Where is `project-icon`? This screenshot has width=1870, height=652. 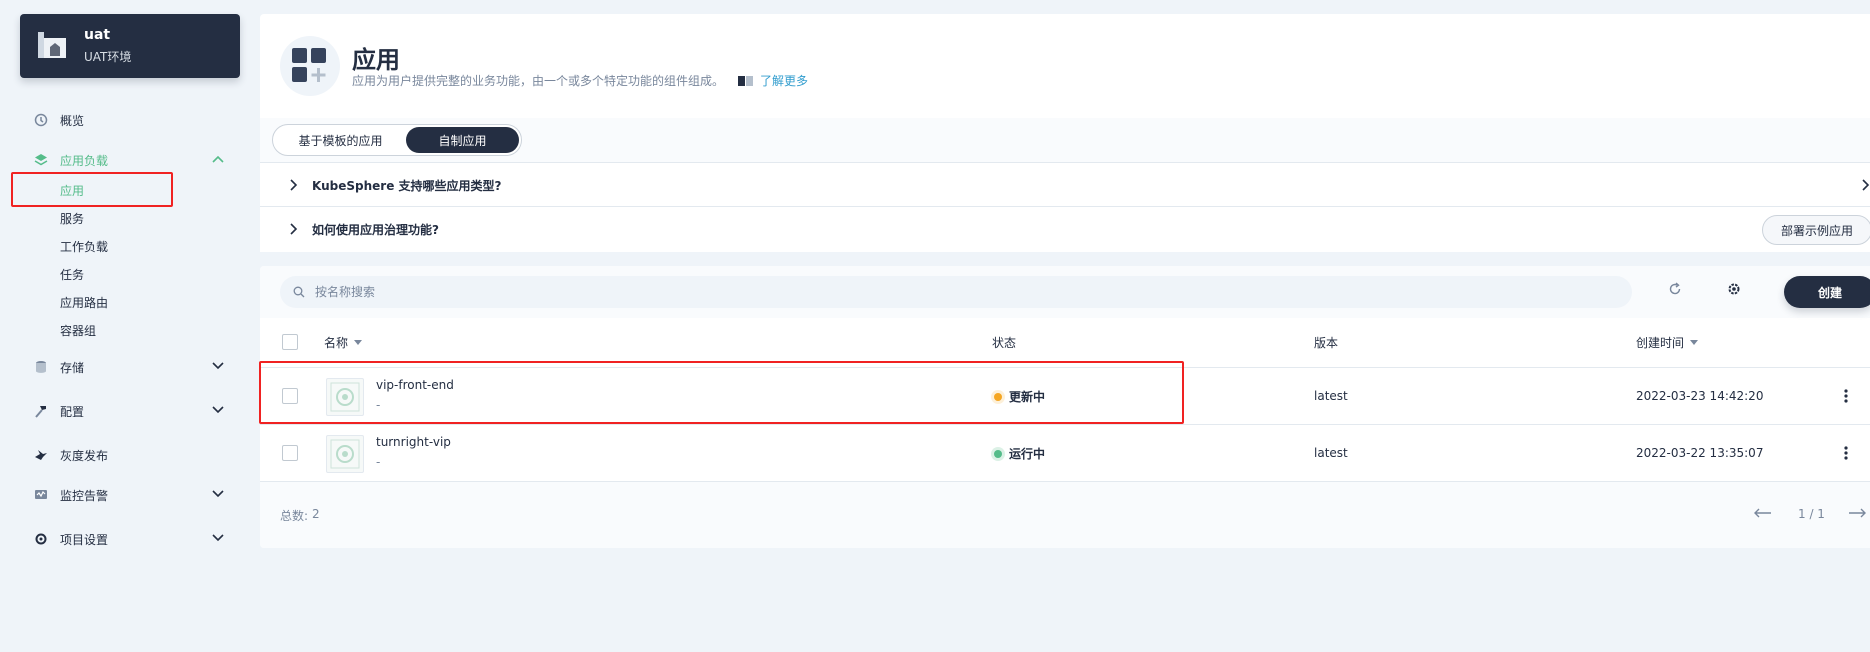 project-icon is located at coordinates (52, 46).